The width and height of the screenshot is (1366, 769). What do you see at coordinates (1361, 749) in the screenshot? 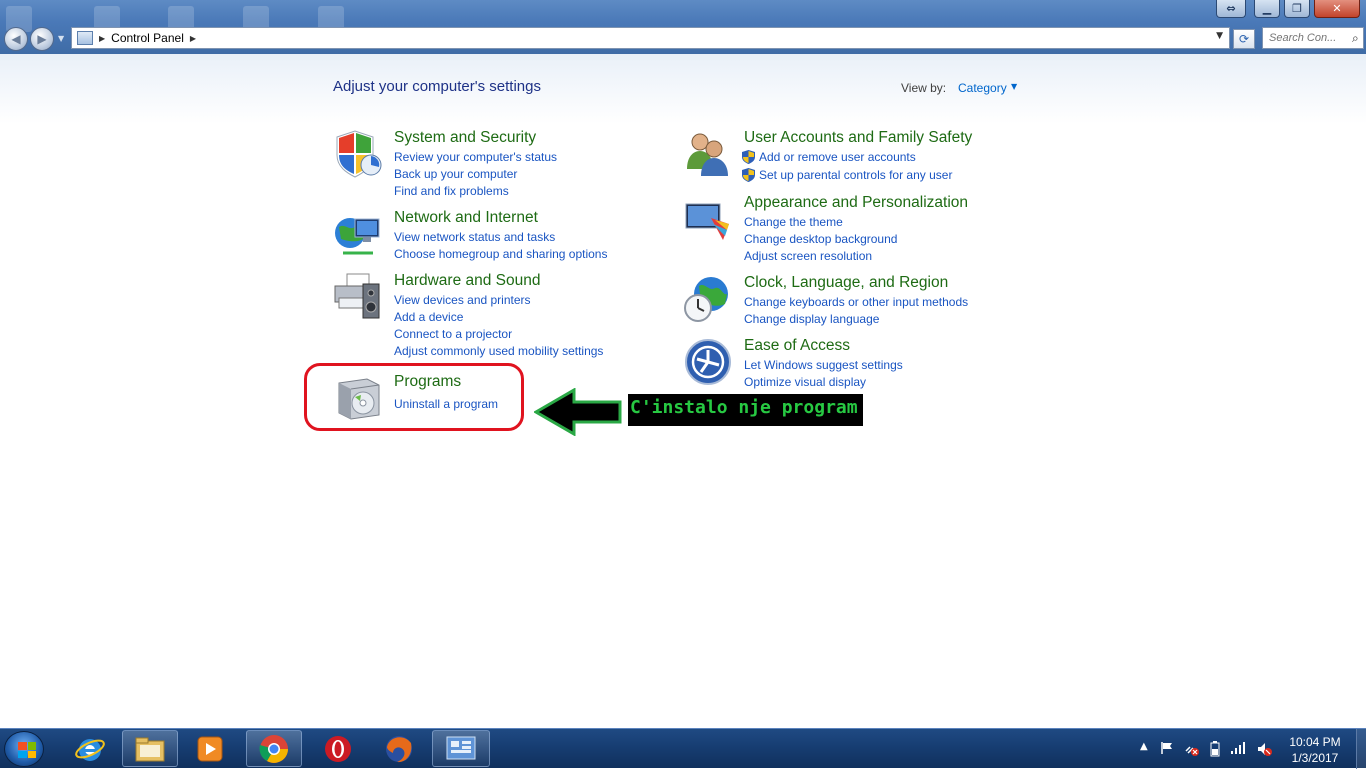
I see `show-desktop-button` at bounding box center [1361, 749].